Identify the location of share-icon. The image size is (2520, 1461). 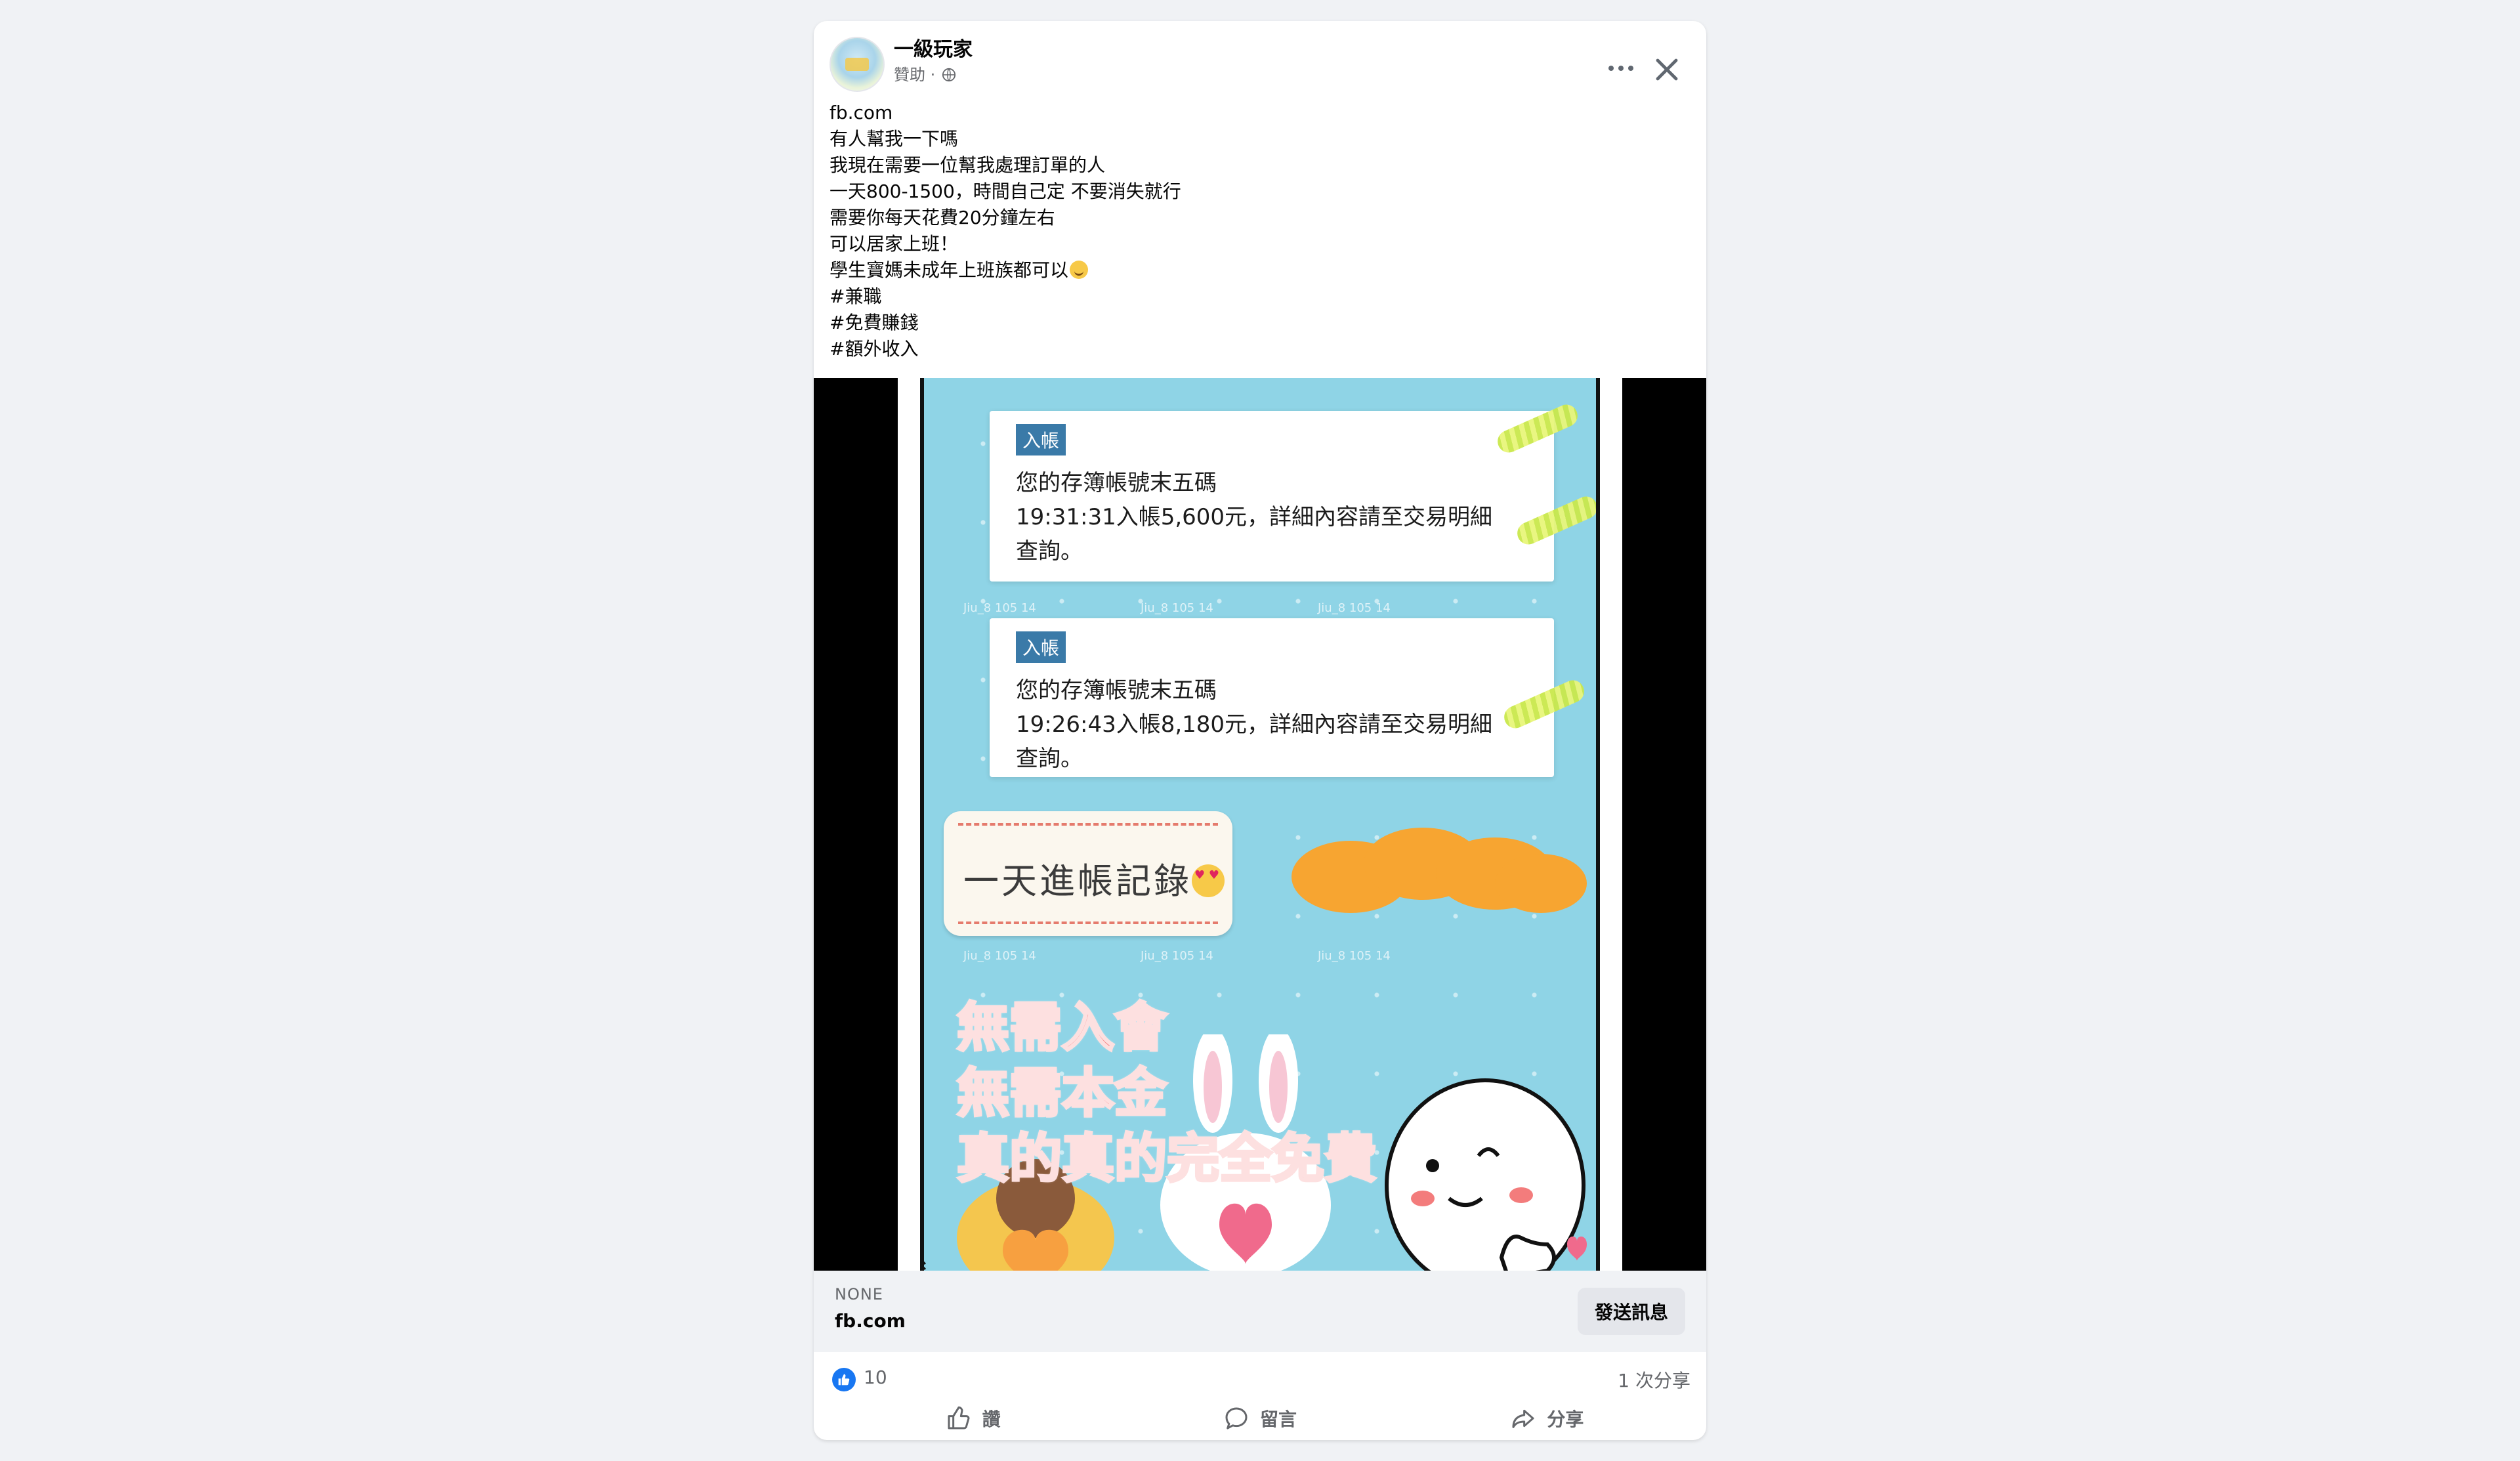
(1523, 1418).